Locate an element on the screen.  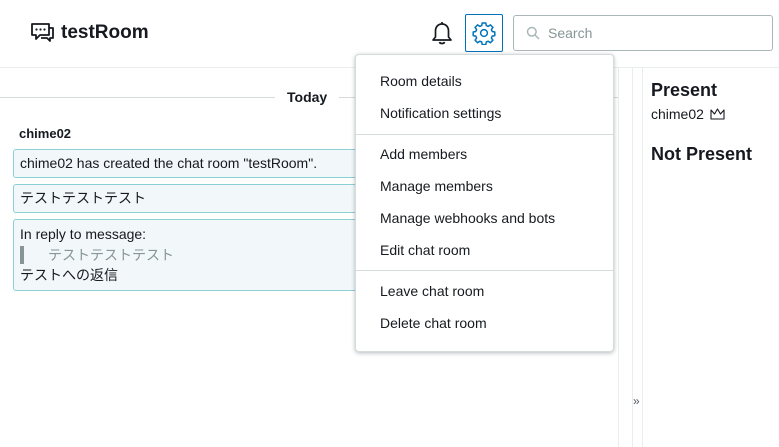
menu-item-room-details: Room details is located at coordinates (421, 81).